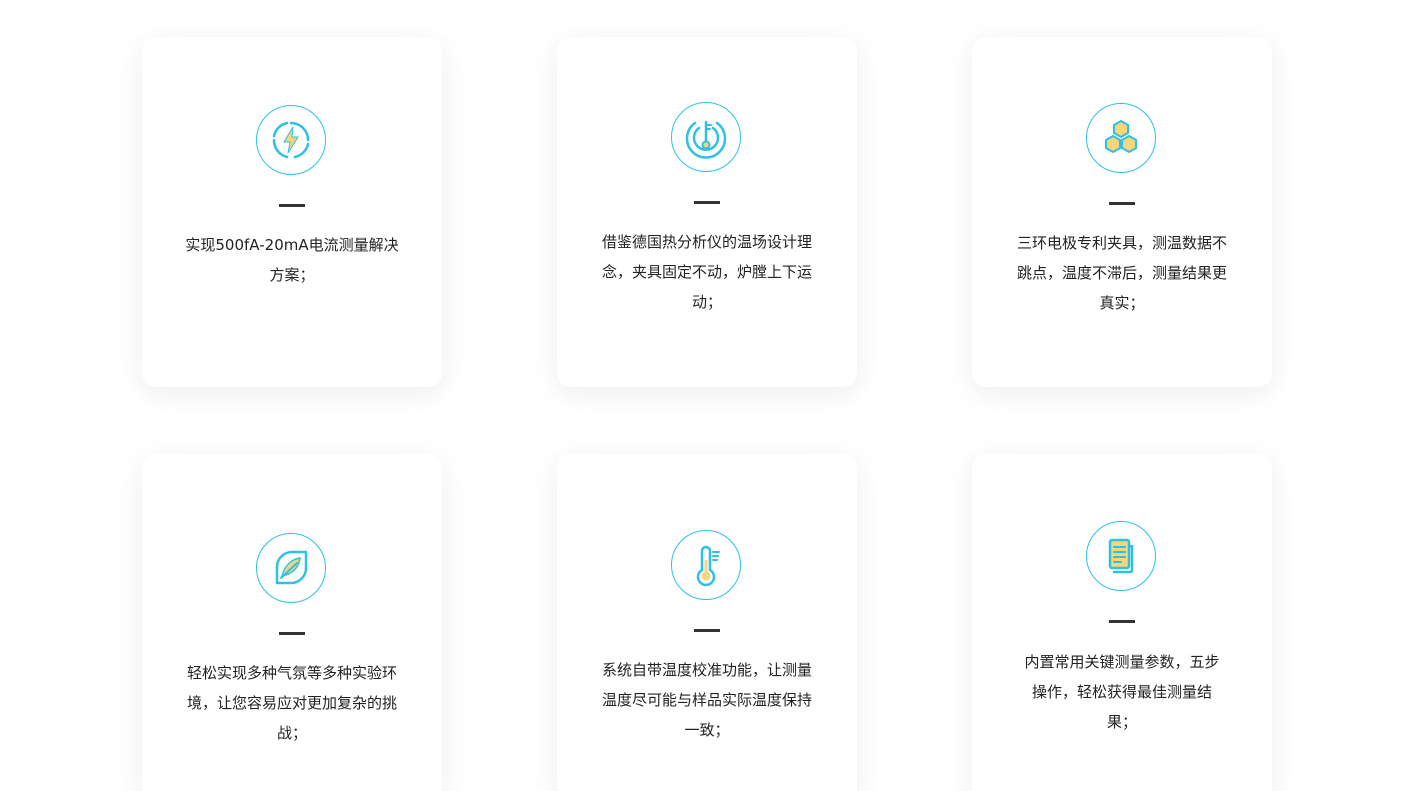  Describe the element at coordinates (707, 212) in the screenshot. I see `feature-card-temperature-field: 借鉴德国热分析仪的温场设计理念，夹具固定不动，炉膛上下运动；` at that location.